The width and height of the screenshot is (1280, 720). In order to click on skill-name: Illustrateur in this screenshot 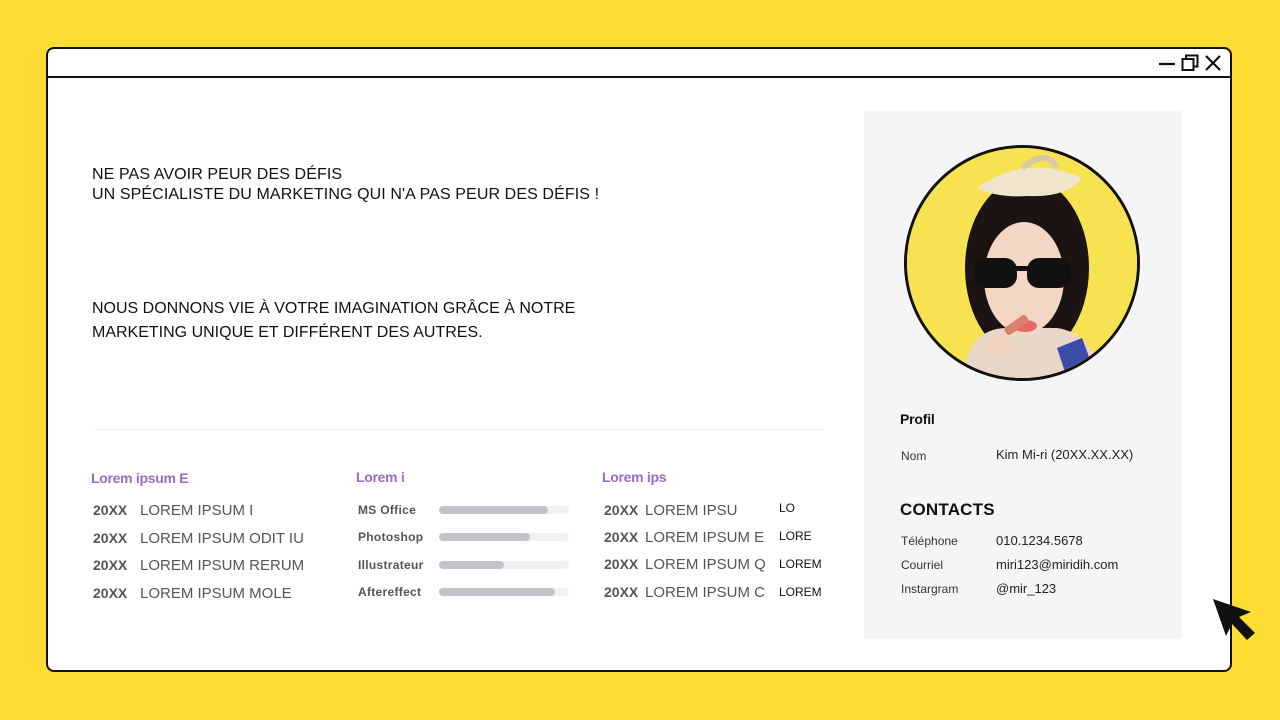, I will do `click(391, 565)`.